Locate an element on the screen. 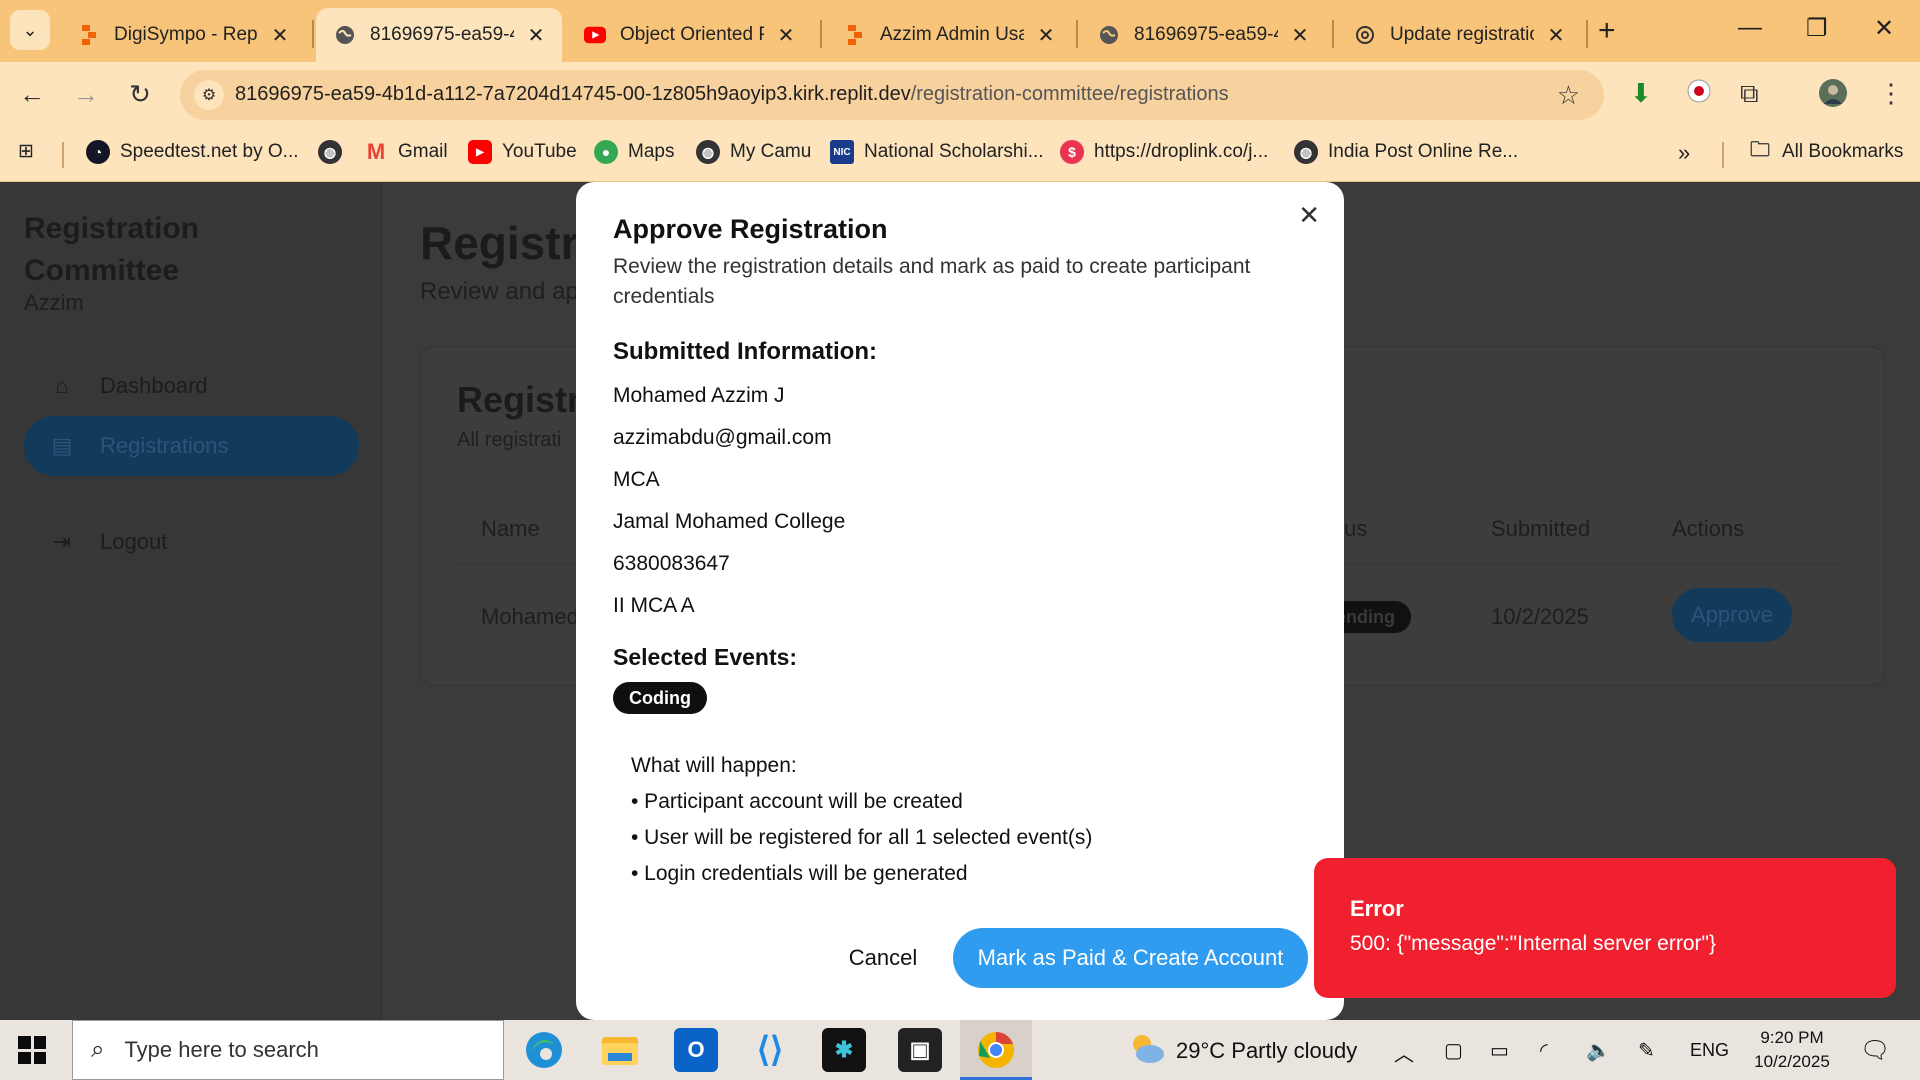  window-close-icon: ✕ is located at coordinates (1884, 28).